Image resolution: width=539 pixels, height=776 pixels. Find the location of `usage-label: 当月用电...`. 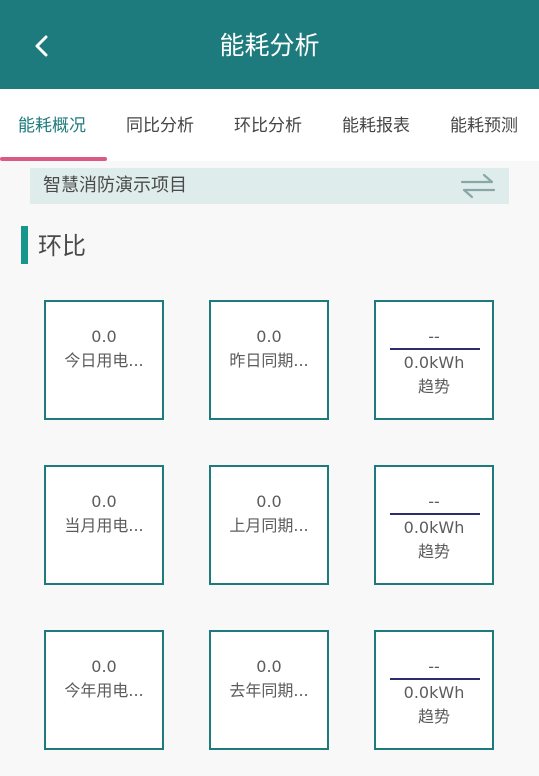

usage-label: 当月用电... is located at coordinates (104, 525).